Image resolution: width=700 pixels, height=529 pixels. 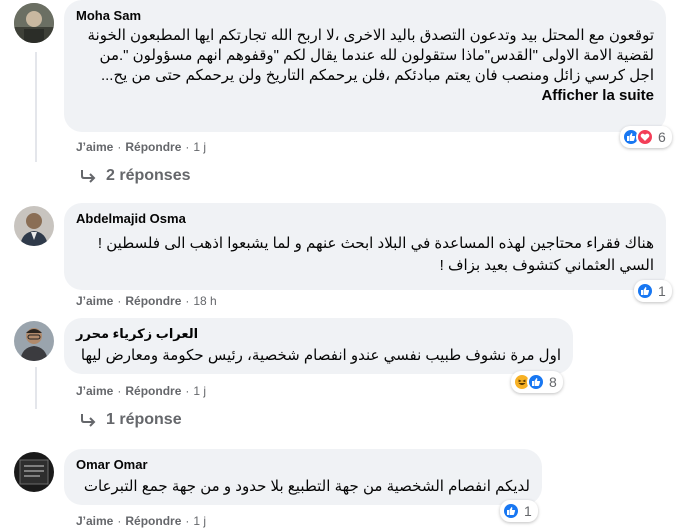 I want to click on love-icon, so click(x=645, y=137).